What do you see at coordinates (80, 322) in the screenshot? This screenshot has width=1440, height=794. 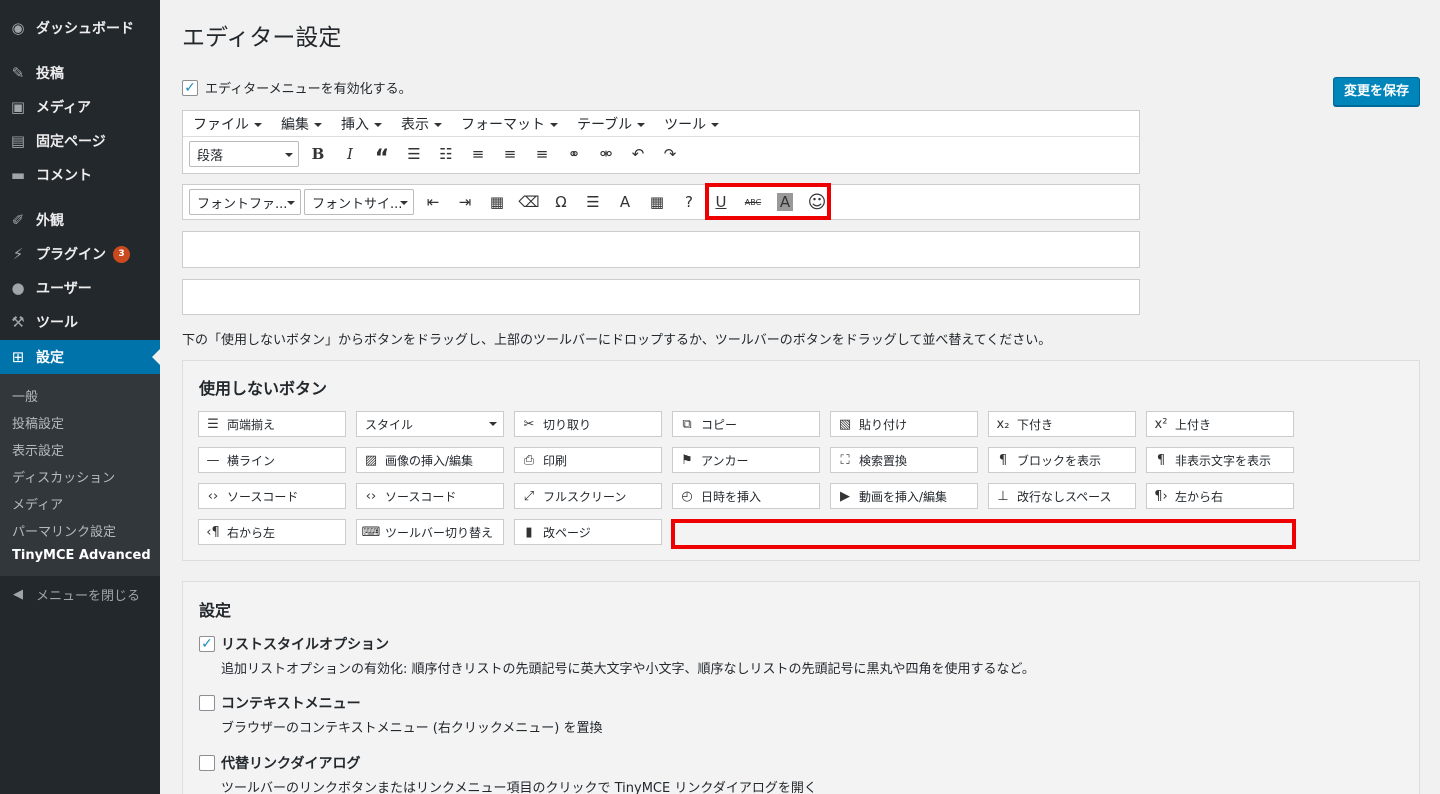 I see `menu-tools: ⚒ ツール` at bounding box center [80, 322].